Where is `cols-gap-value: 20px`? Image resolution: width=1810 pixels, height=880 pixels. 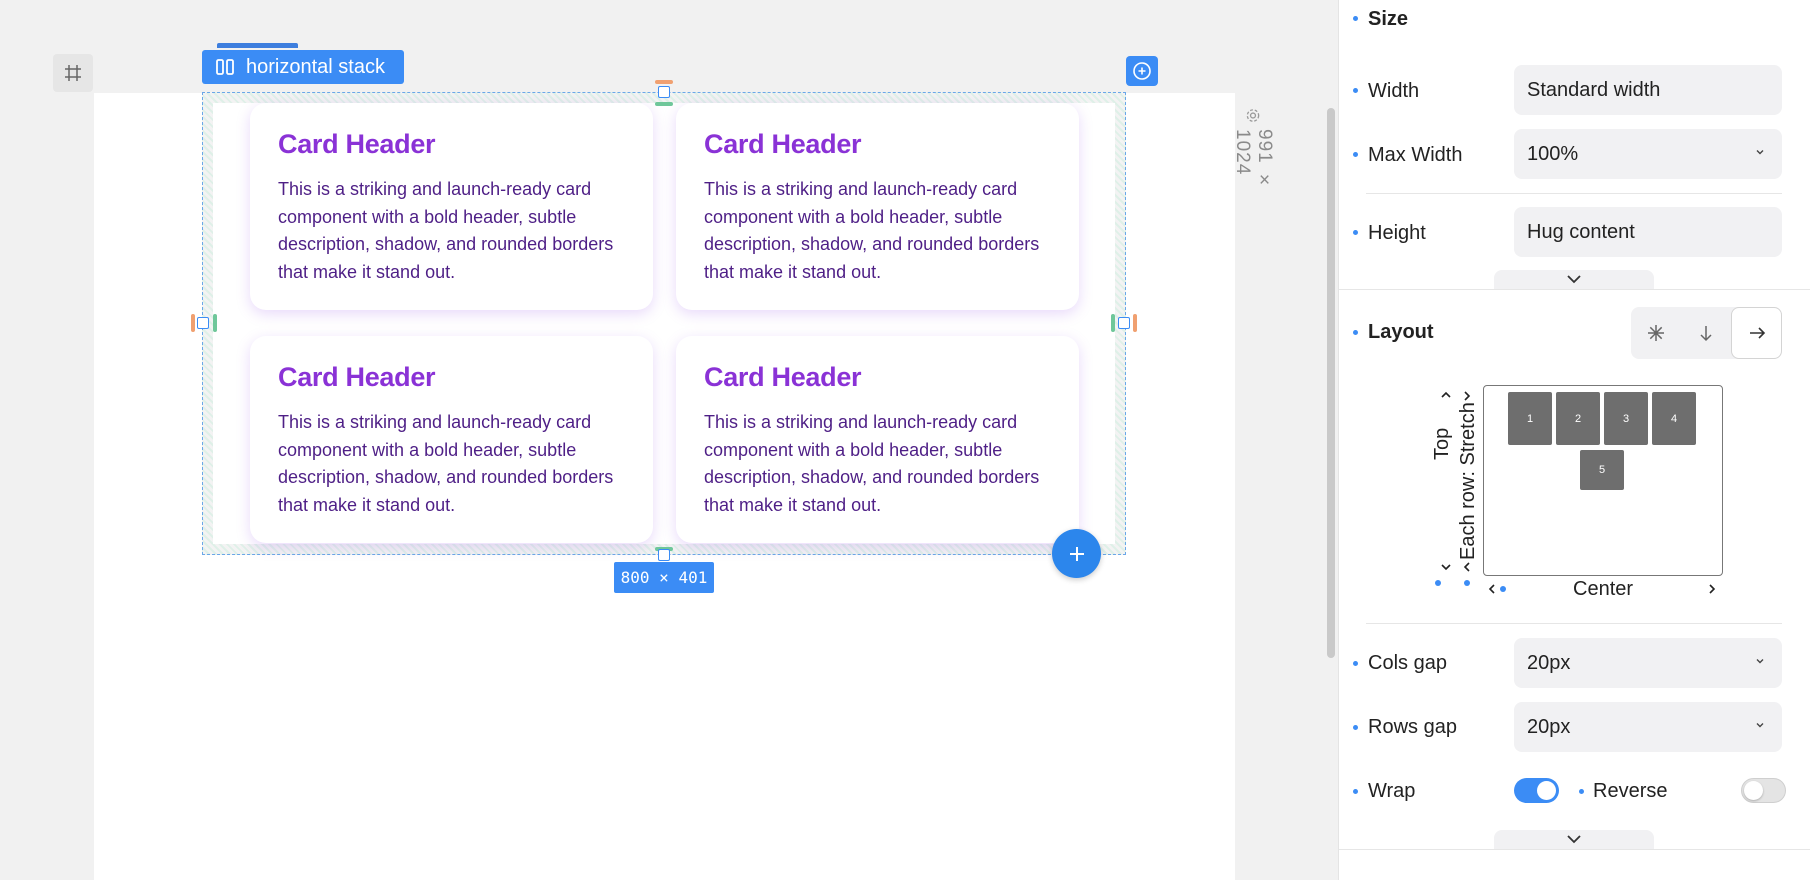
cols-gap-value: 20px is located at coordinates (1549, 662).